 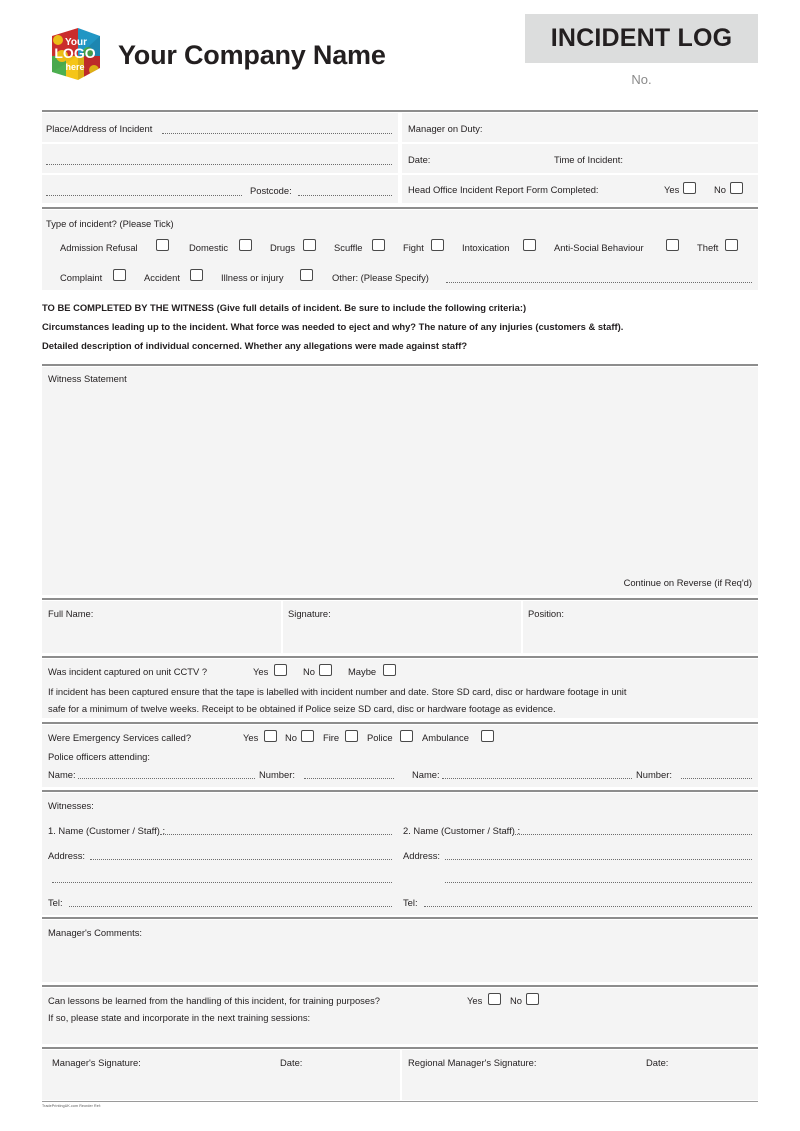 What do you see at coordinates (421, 855) in the screenshot?
I see `witness-2-address-label: Address:` at bounding box center [421, 855].